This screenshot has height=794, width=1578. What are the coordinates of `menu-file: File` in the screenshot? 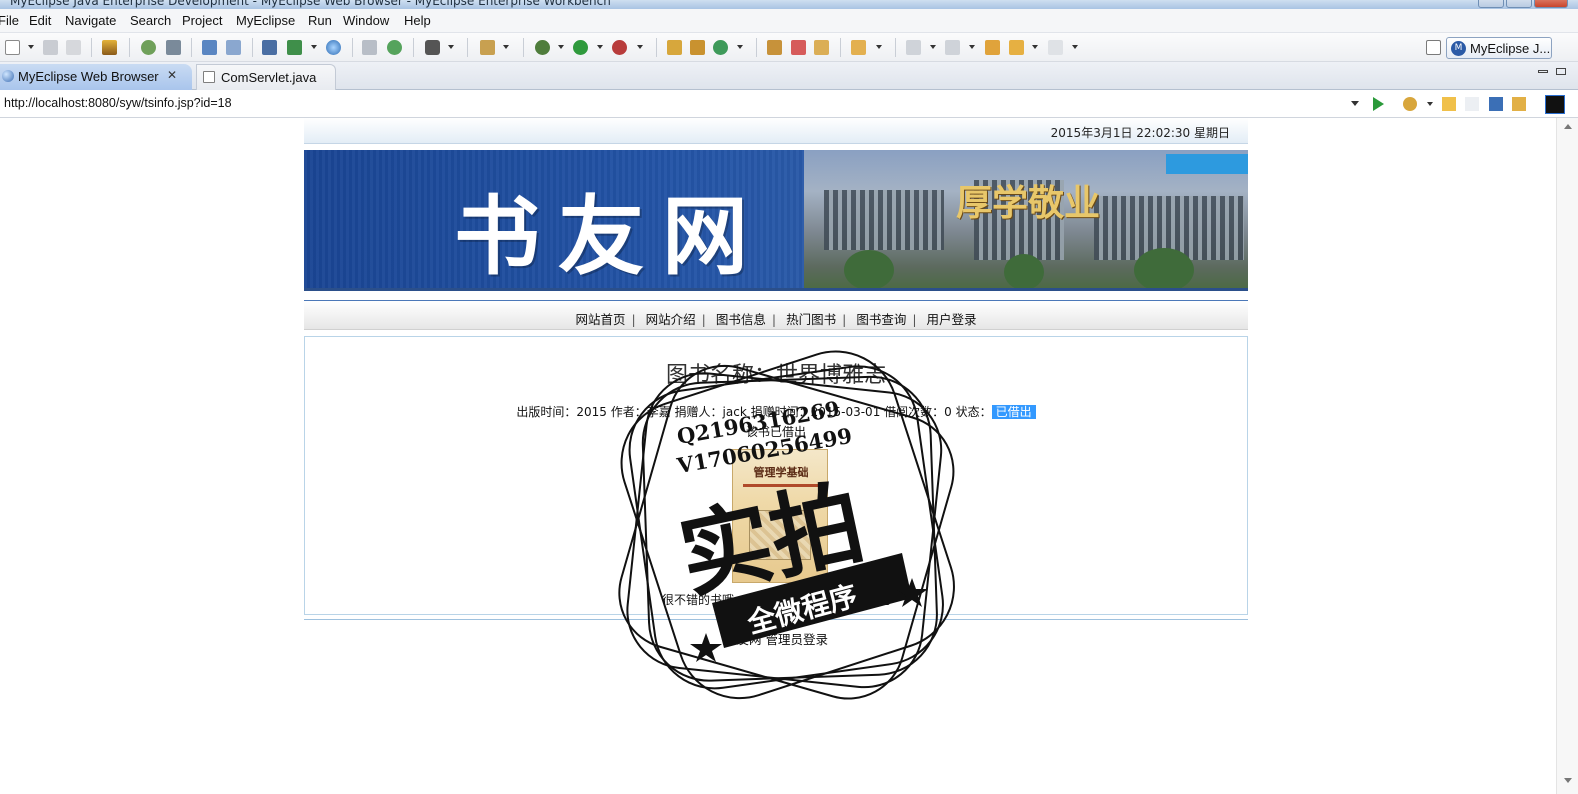 It's located at (9, 20).